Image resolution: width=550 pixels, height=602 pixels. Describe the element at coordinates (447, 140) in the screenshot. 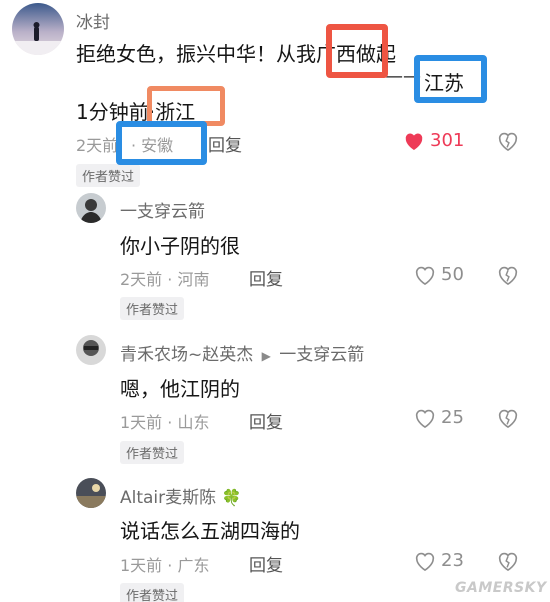

I see `like-count: 301` at that location.